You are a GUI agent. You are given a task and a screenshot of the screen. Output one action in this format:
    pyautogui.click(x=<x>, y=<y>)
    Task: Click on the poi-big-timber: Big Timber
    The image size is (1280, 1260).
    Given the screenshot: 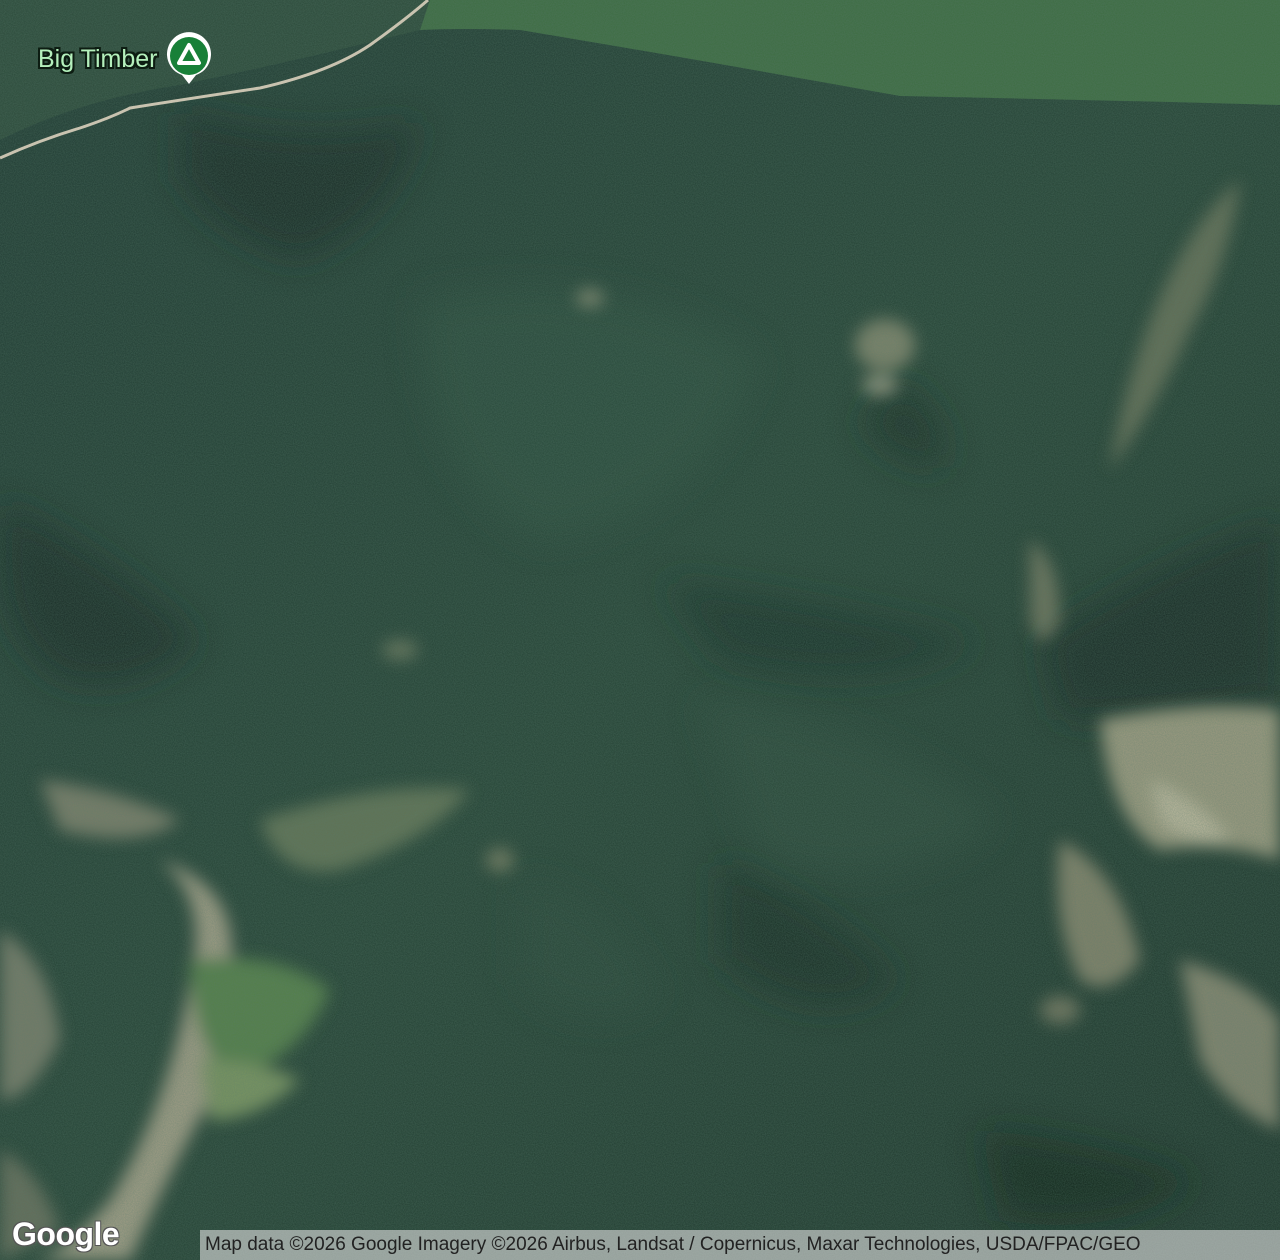 What is the action you would take?
    pyautogui.click(x=126, y=59)
    